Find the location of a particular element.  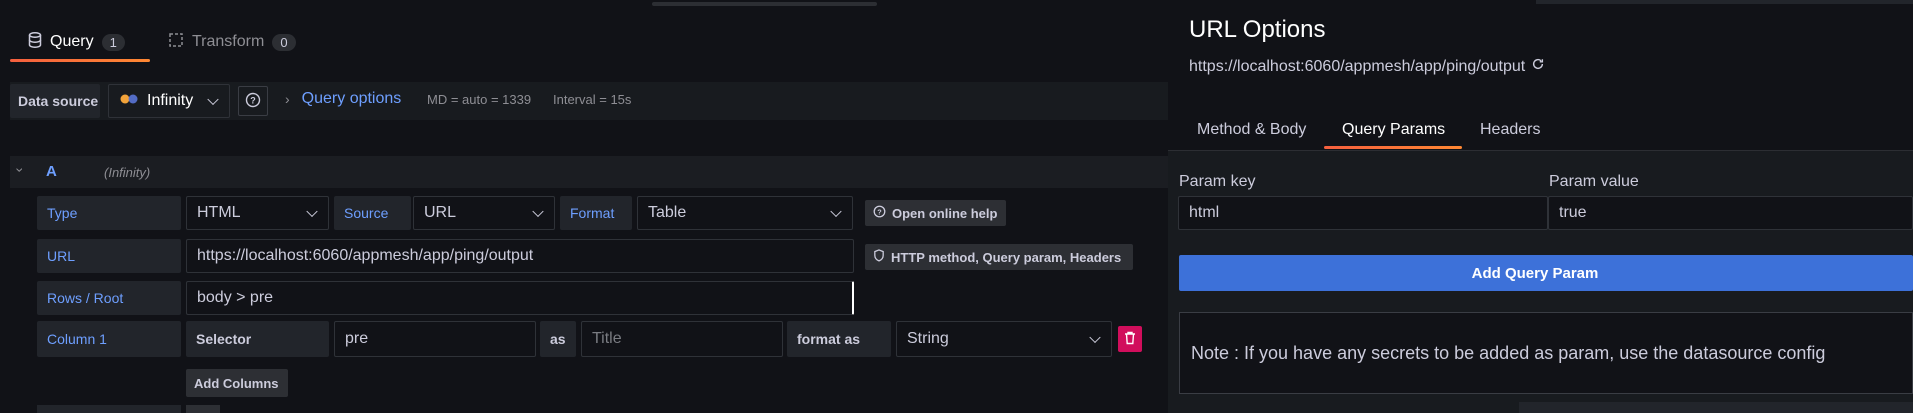

format-select: Table is located at coordinates (745, 213).